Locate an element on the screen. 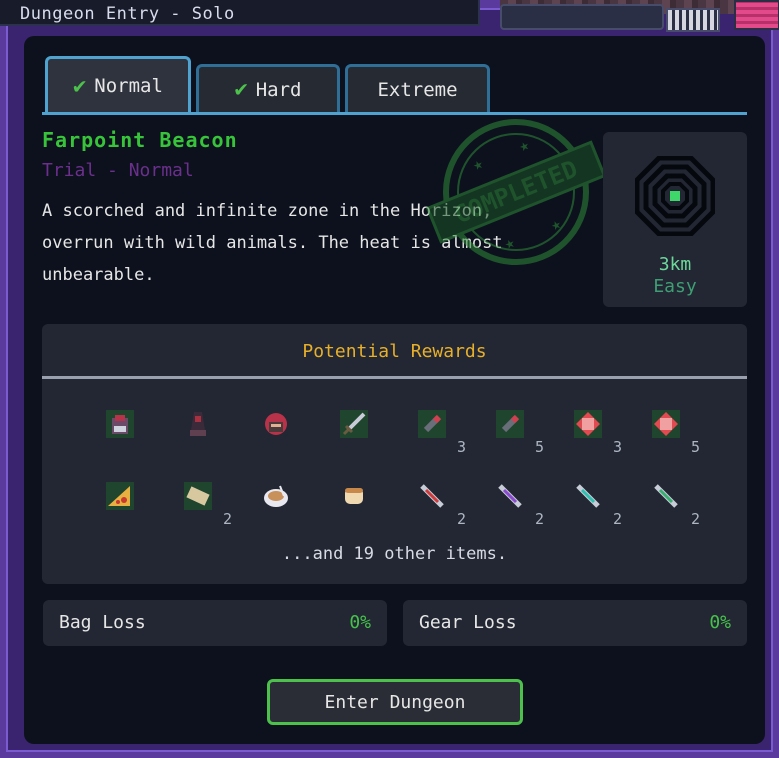 This screenshot has height=758, width=779. more-items-text: ...and 19 other items. is located at coordinates (394, 554).